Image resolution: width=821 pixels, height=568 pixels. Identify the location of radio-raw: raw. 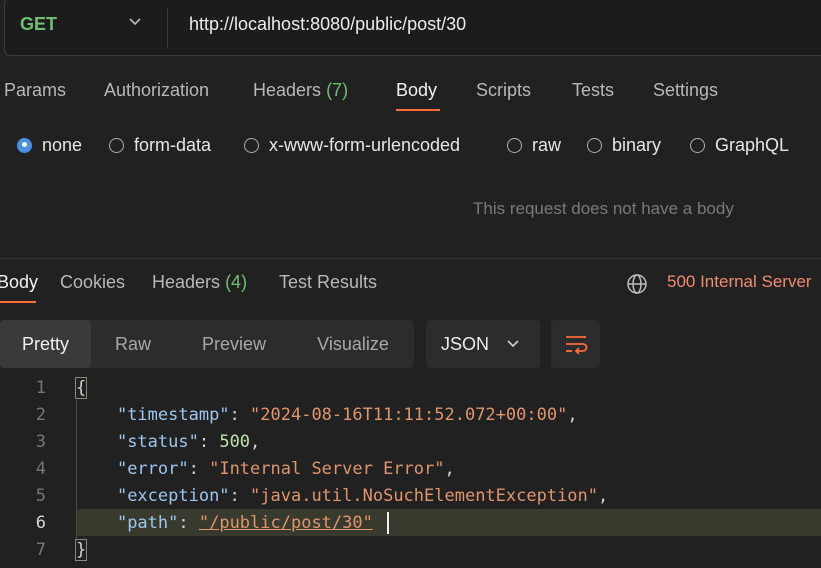
(534, 145).